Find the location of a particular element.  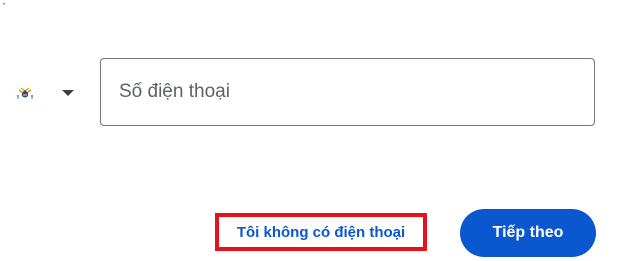

next-button: Tiếp theo is located at coordinates (528, 233).